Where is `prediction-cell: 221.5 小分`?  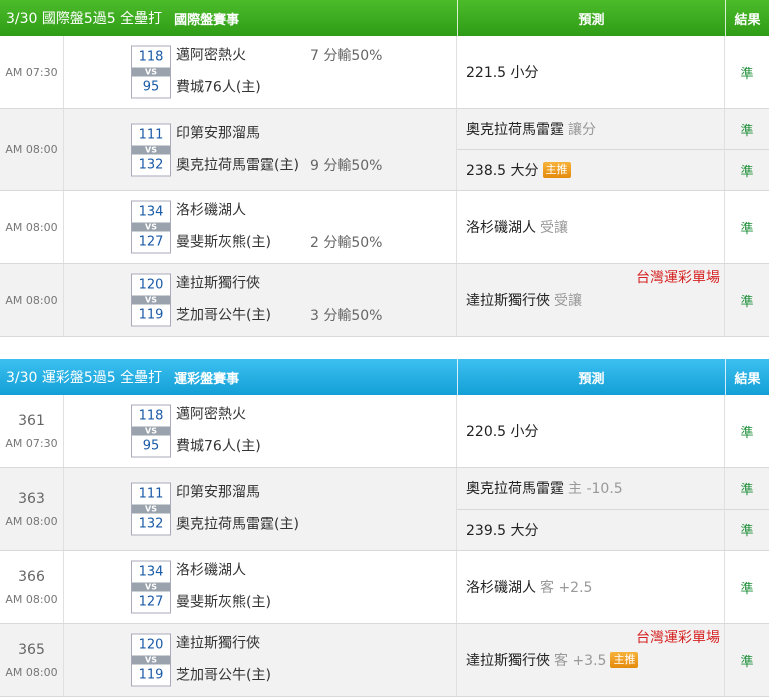
prediction-cell: 221.5 小分 is located at coordinates (591, 72).